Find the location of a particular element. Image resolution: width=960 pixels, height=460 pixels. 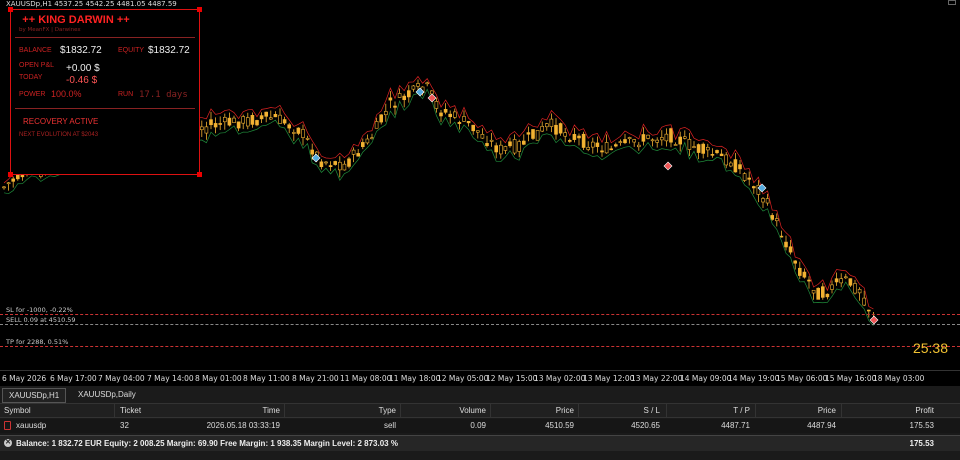

balance-label: BALANCE is located at coordinates (35, 50).